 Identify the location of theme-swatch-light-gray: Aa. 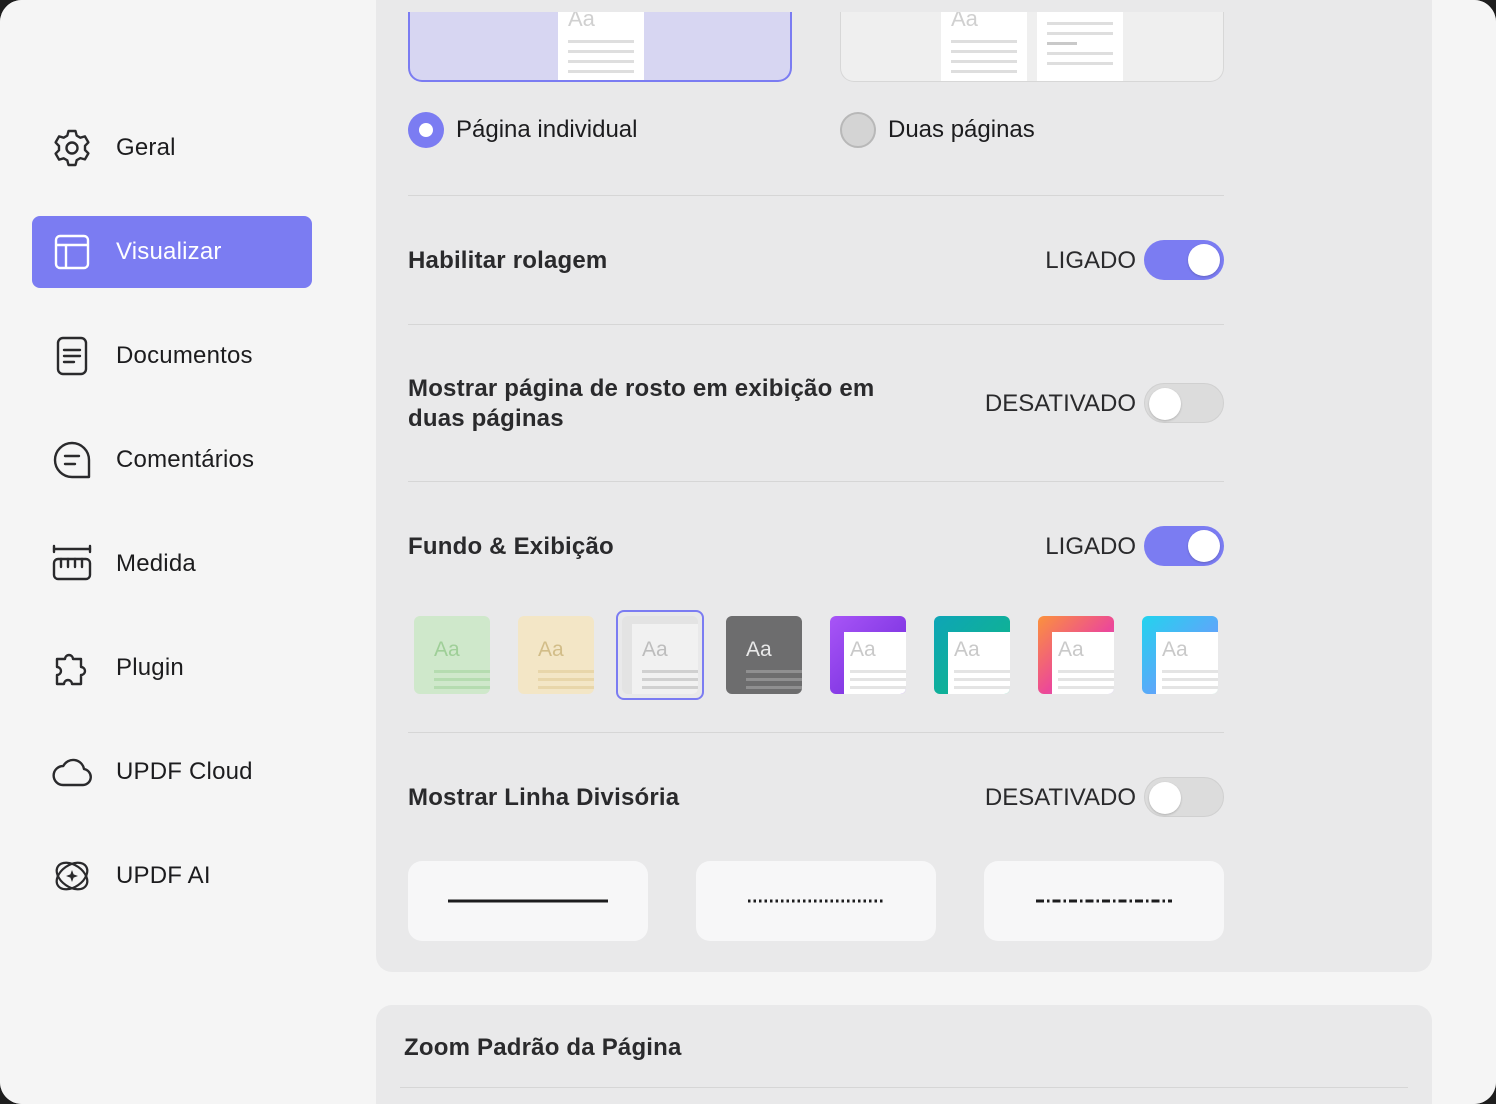
(660, 655).